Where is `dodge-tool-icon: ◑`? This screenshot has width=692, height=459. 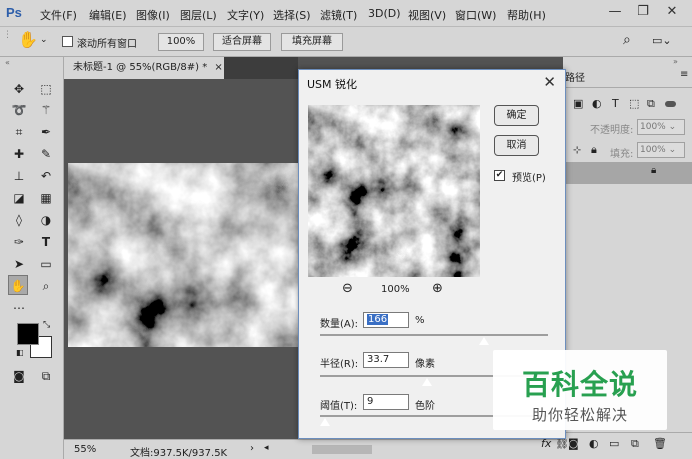
dodge-tool-icon: ◑ is located at coordinates (46, 220).